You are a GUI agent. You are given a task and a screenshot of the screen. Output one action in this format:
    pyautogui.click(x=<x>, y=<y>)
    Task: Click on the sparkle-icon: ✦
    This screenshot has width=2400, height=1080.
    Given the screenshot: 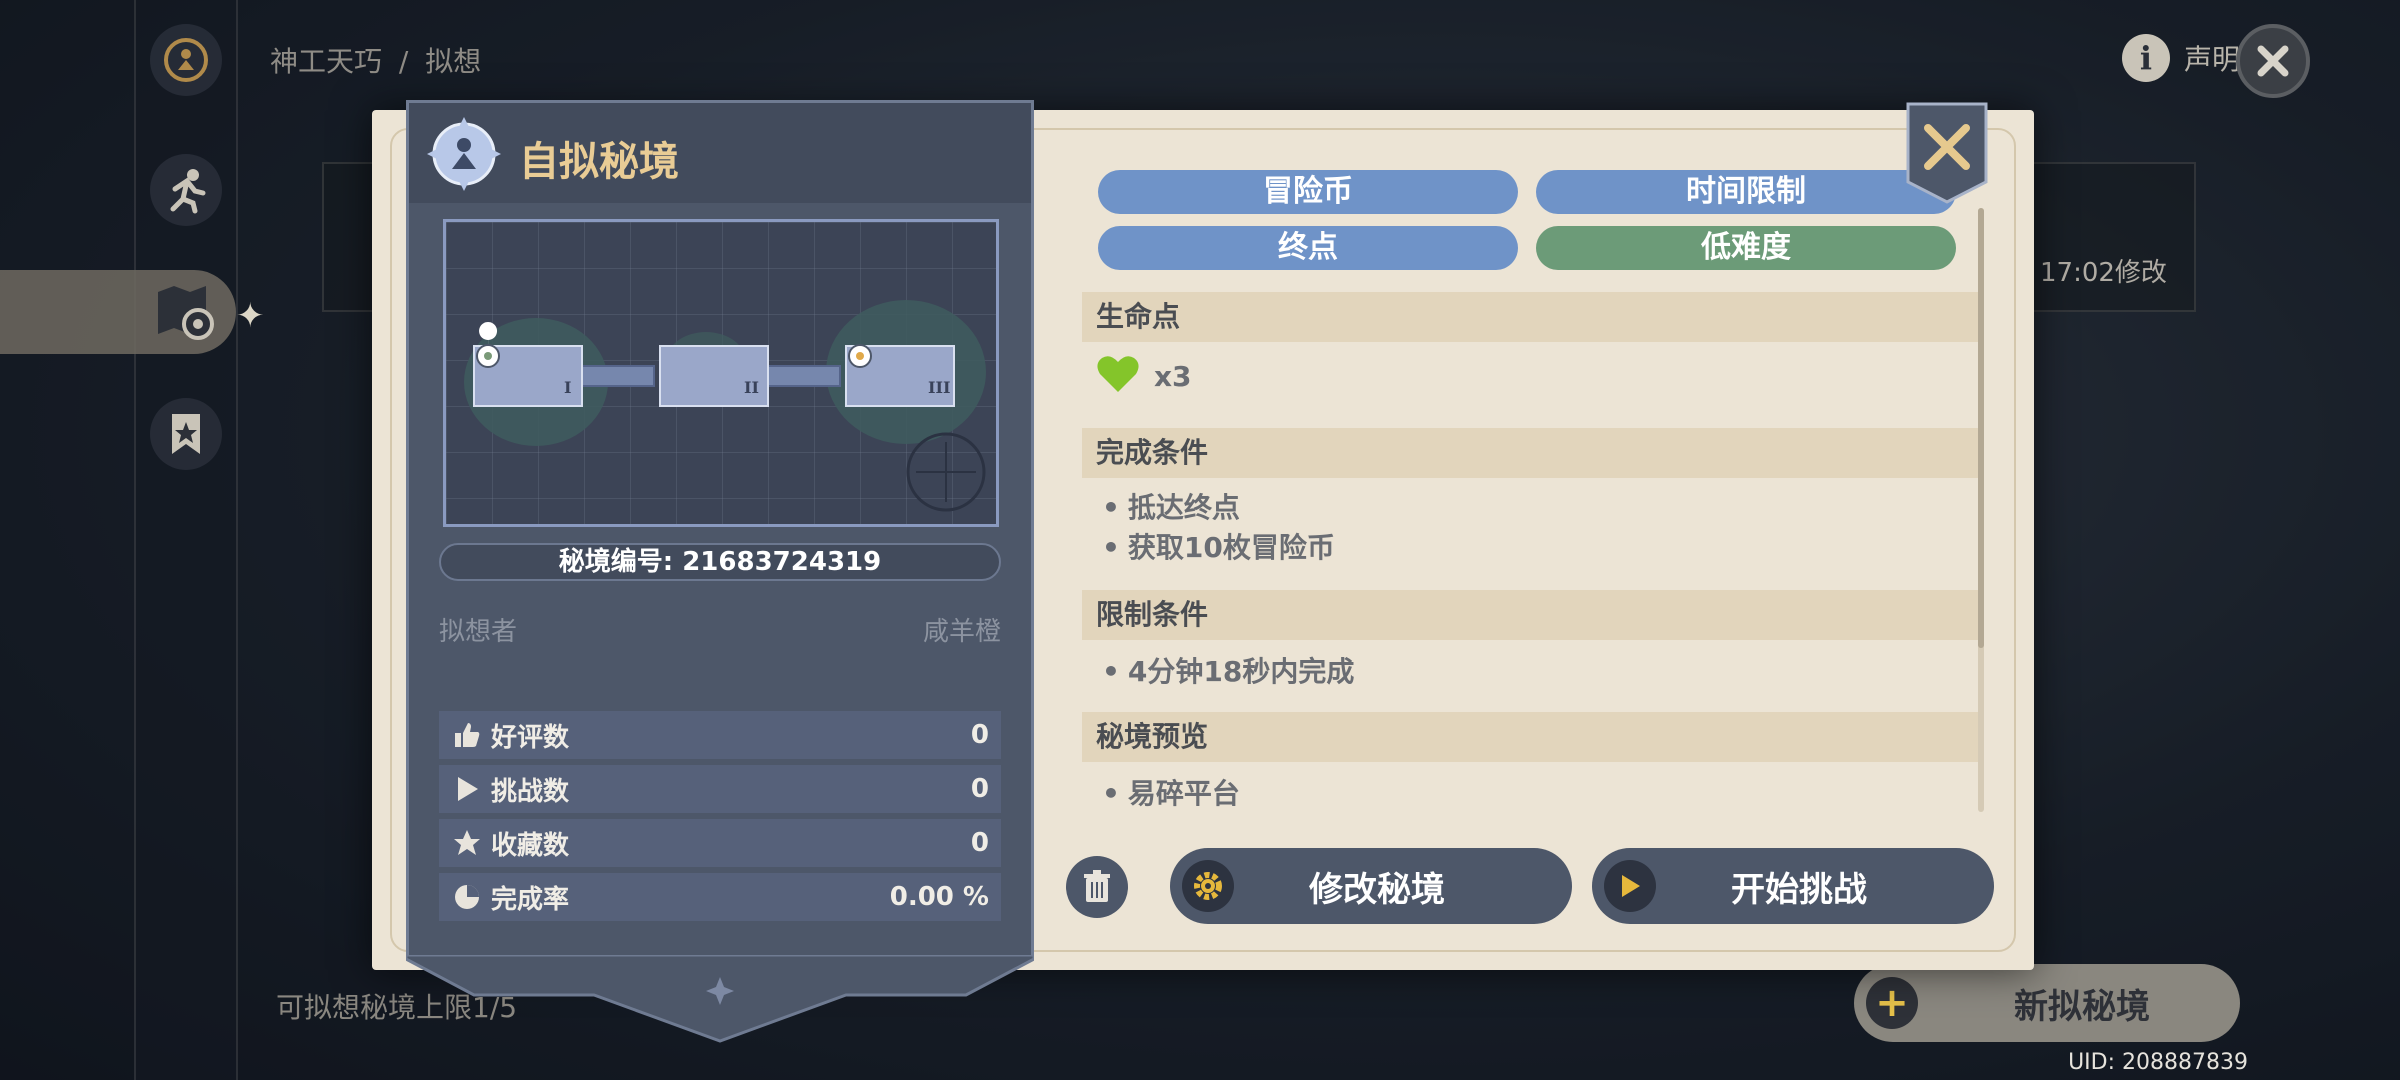 What is the action you would take?
    pyautogui.click(x=250, y=316)
    